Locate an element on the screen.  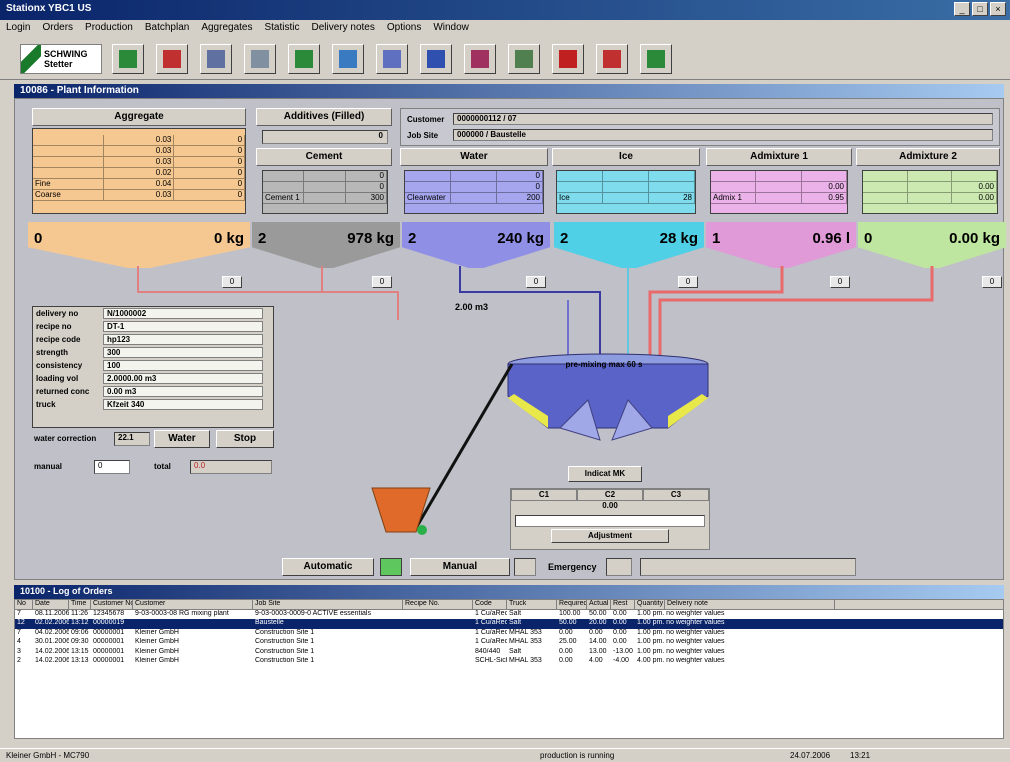
status-left: Kleiner GmbH - MC790 is located at coordinates (48, 755).